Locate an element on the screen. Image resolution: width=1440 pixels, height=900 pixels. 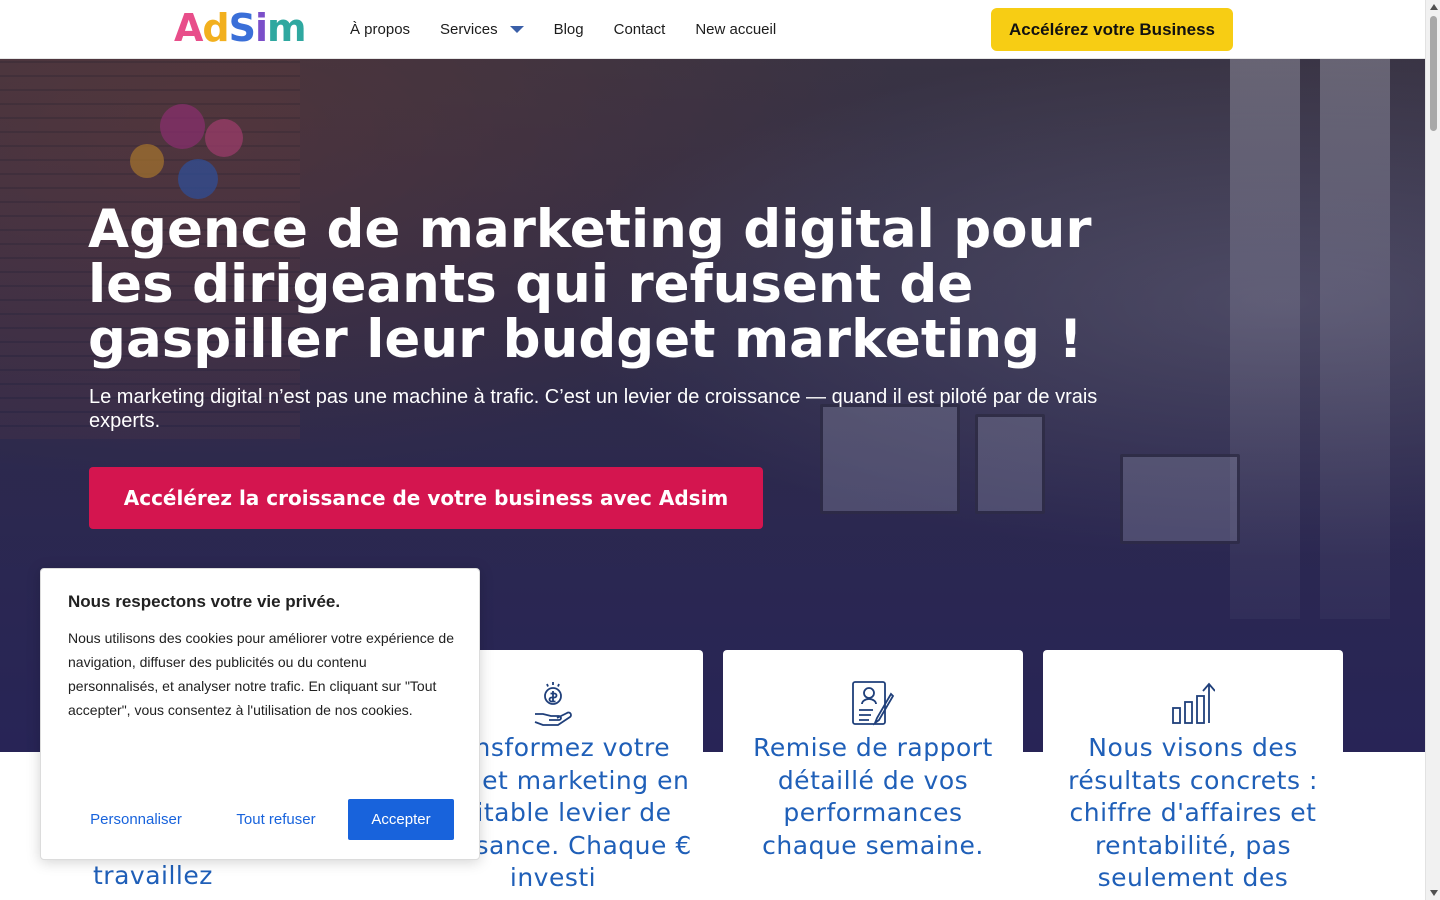
growth-chart-icon is located at coordinates (1193, 703).